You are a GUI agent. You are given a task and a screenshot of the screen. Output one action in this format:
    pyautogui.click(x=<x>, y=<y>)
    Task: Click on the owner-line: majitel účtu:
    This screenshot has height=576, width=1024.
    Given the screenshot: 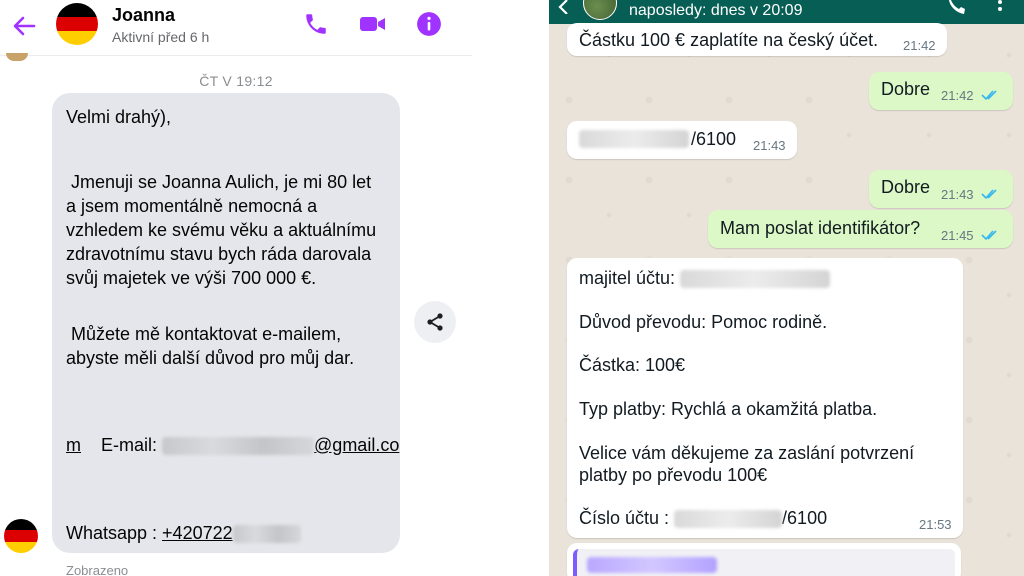 What is the action you would take?
    pyautogui.click(x=705, y=278)
    